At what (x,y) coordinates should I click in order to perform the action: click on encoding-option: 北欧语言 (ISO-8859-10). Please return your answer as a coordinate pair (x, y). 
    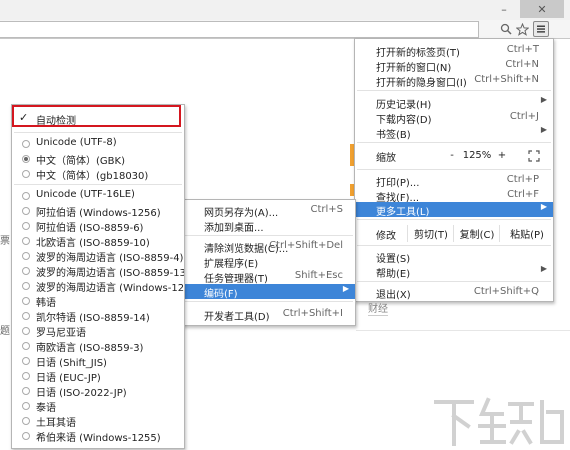
    Looking at the image, I should click on (98, 241).